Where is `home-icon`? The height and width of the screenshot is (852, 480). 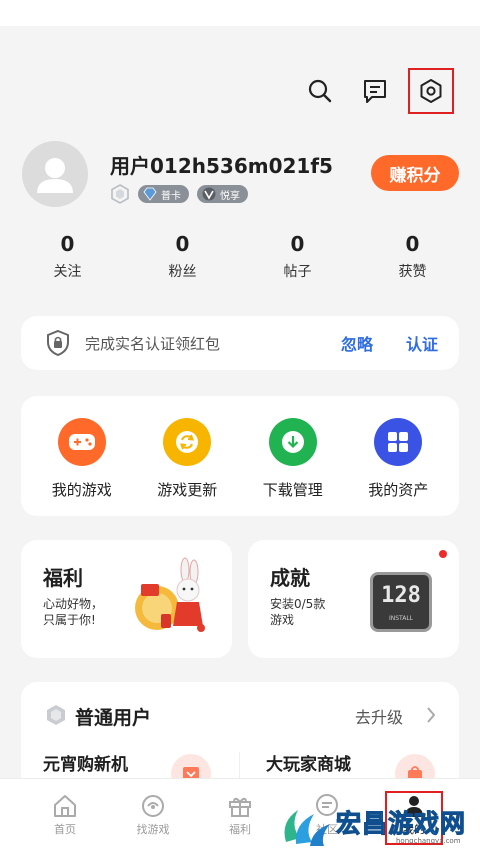 home-icon is located at coordinates (65, 806).